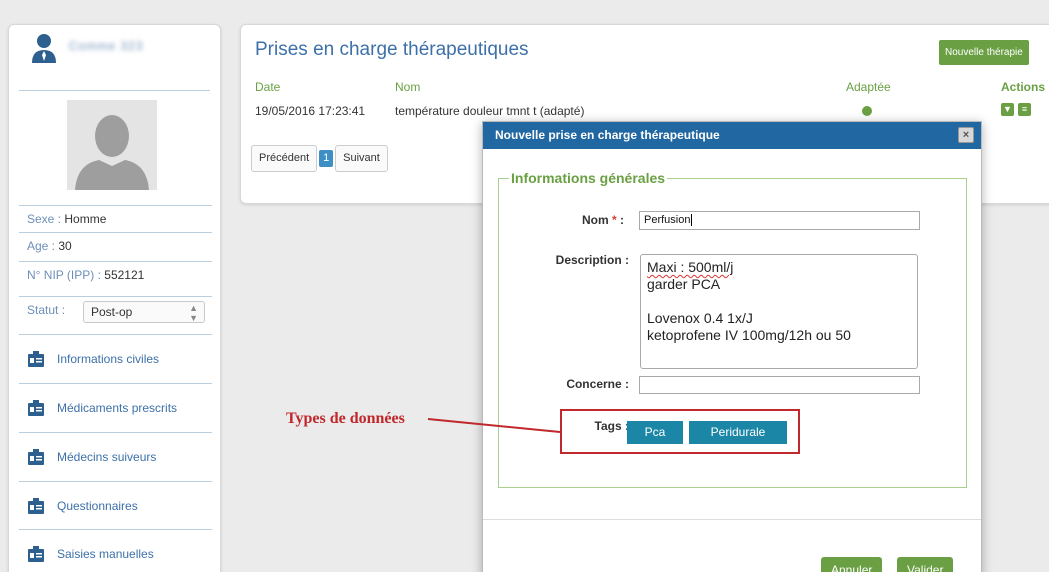 The width and height of the screenshot is (1049, 572). What do you see at coordinates (667, 220) in the screenshot?
I see `nom-value: Perfusion` at bounding box center [667, 220].